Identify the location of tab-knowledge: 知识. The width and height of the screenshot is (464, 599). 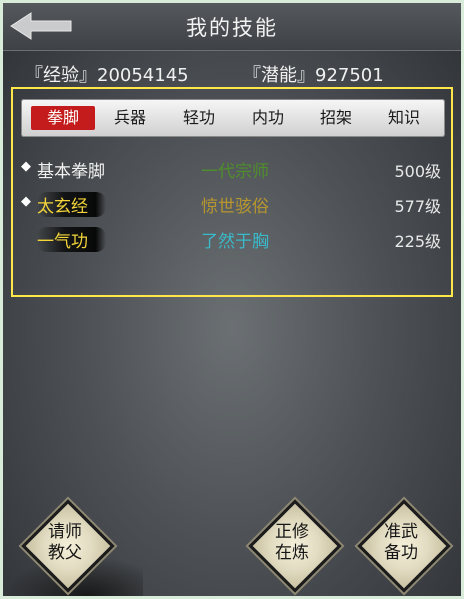
(404, 118).